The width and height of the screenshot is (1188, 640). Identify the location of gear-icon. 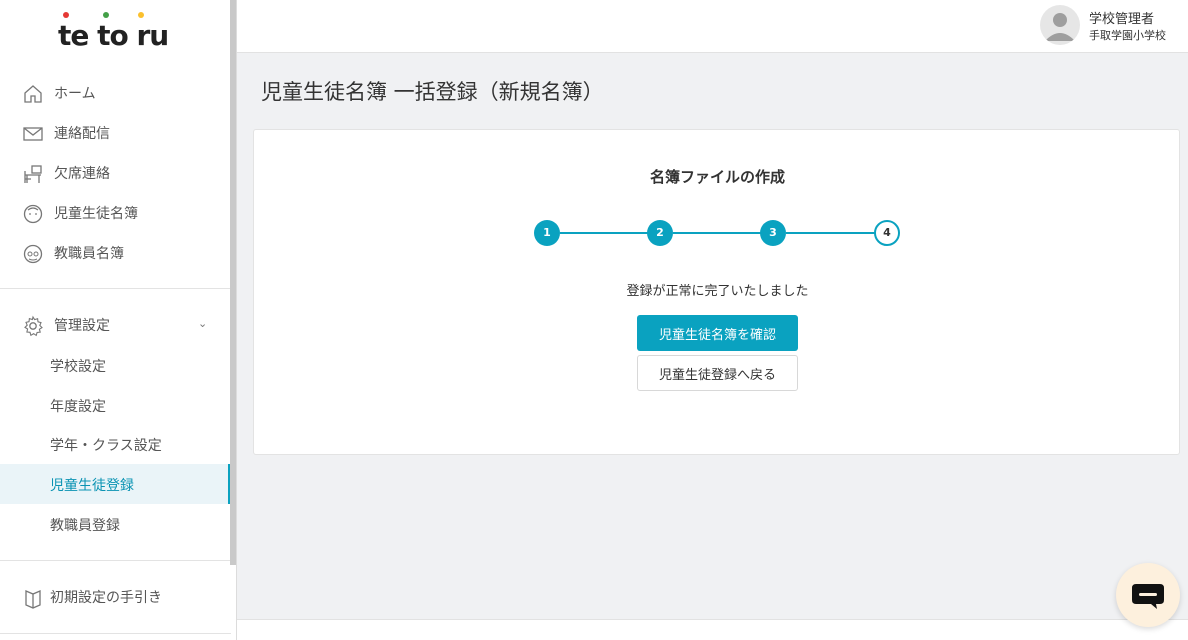
(33, 326).